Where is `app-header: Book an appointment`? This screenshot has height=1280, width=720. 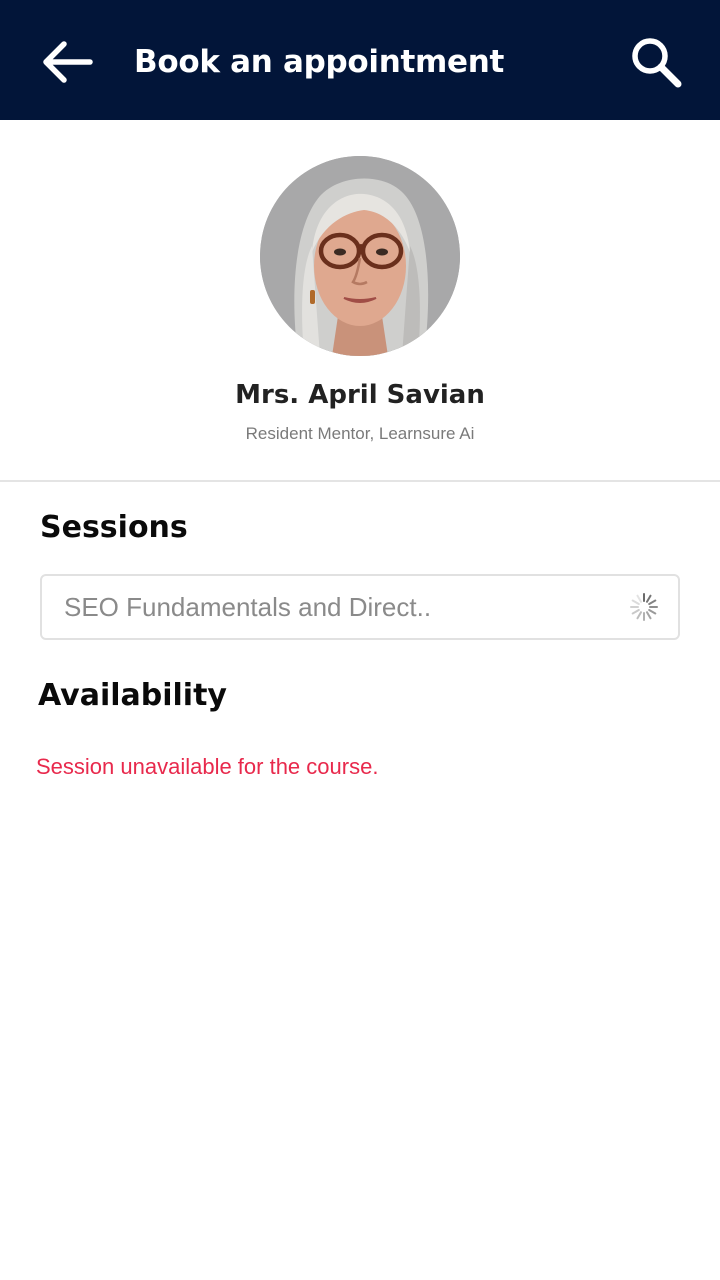 app-header: Book an appointment is located at coordinates (360, 60).